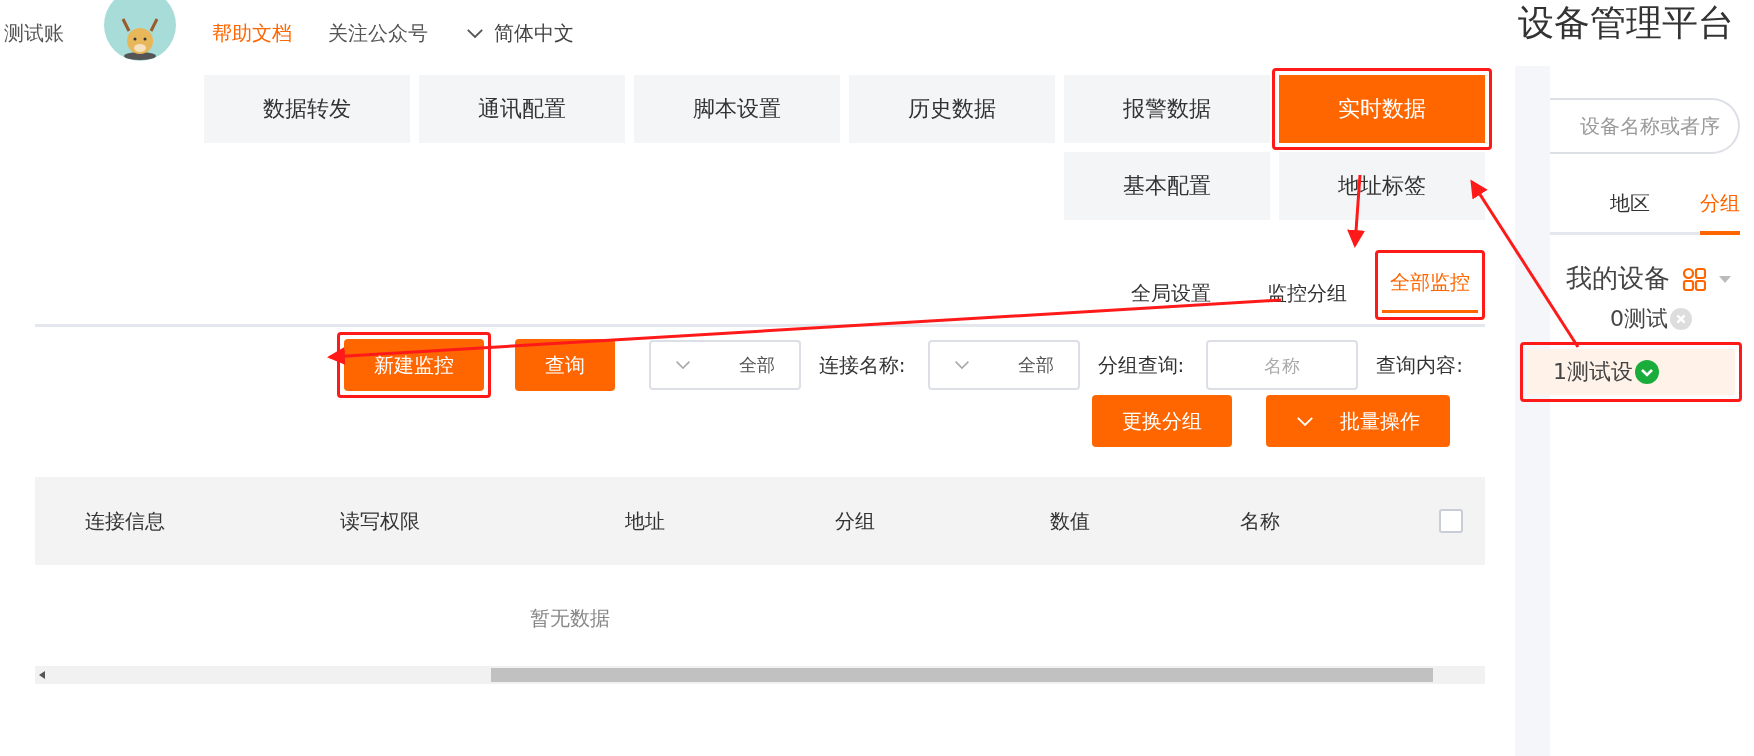 The width and height of the screenshot is (1754, 756). I want to click on nav-tile: 历史数据, so click(952, 109).